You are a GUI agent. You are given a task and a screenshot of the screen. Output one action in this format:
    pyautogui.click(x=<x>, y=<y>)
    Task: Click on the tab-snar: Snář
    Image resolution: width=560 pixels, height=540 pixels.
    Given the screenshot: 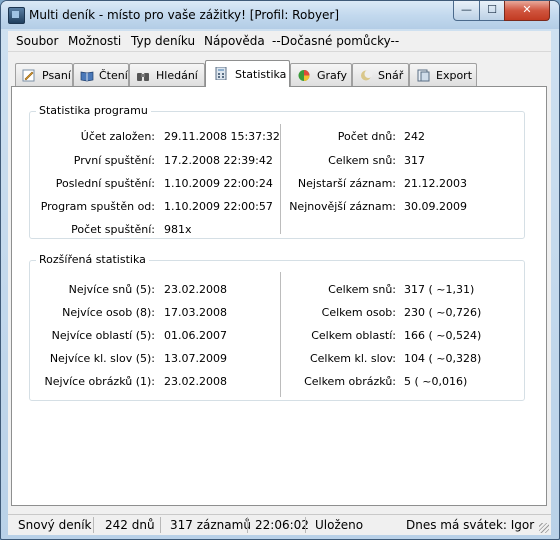 What is the action you would take?
    pyautogui.click(x=380, y=74)
    